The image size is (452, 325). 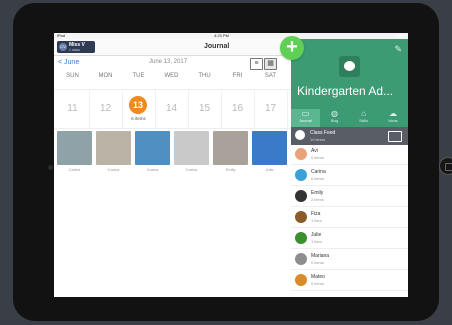 I want to click on top-bar: CV Miss V 1 class Journal, so click(x=172, y=47).